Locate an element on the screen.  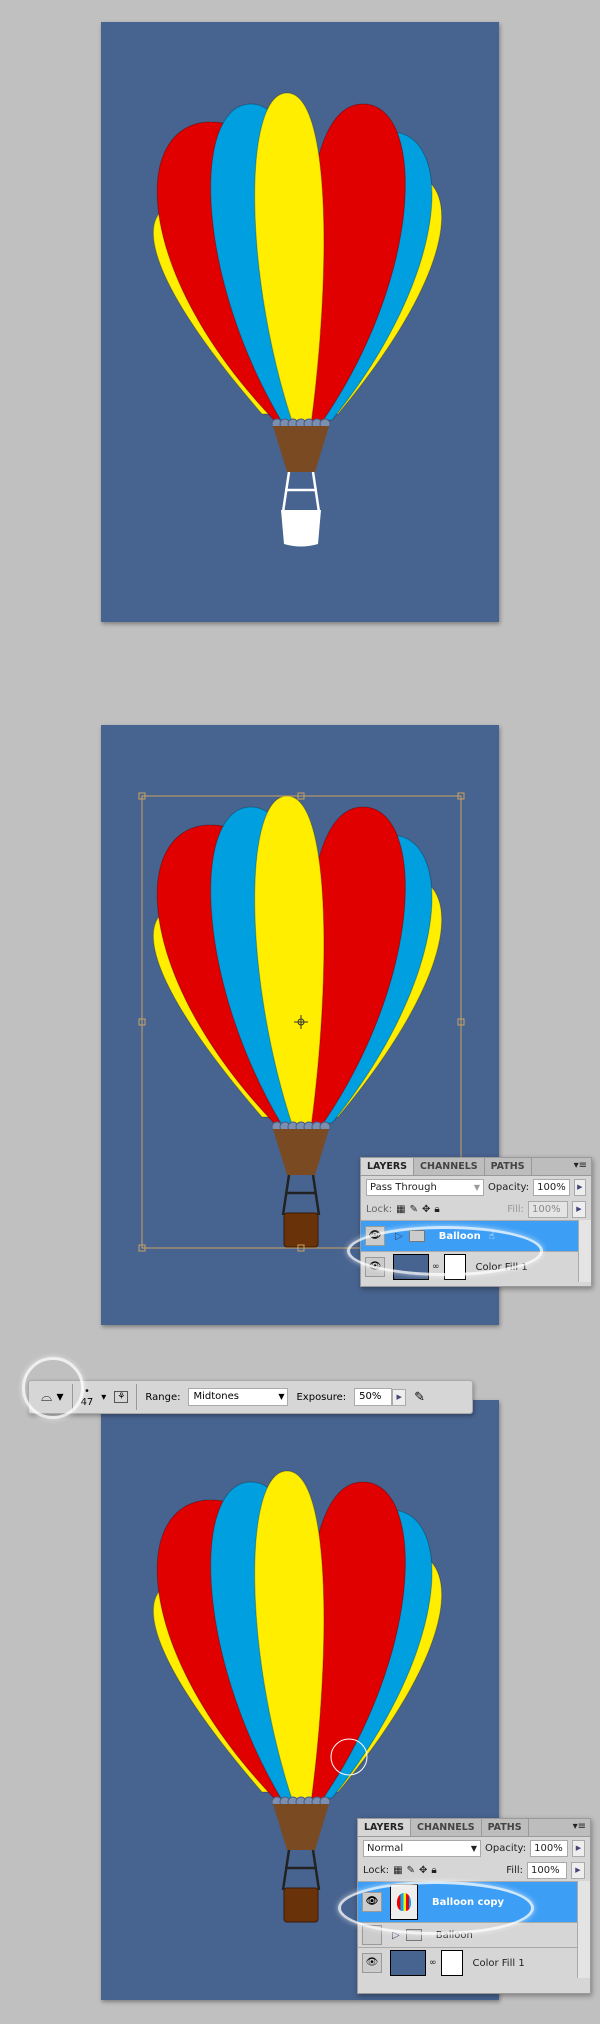
mask-thumbnail is located at coordinates (451, 1963).